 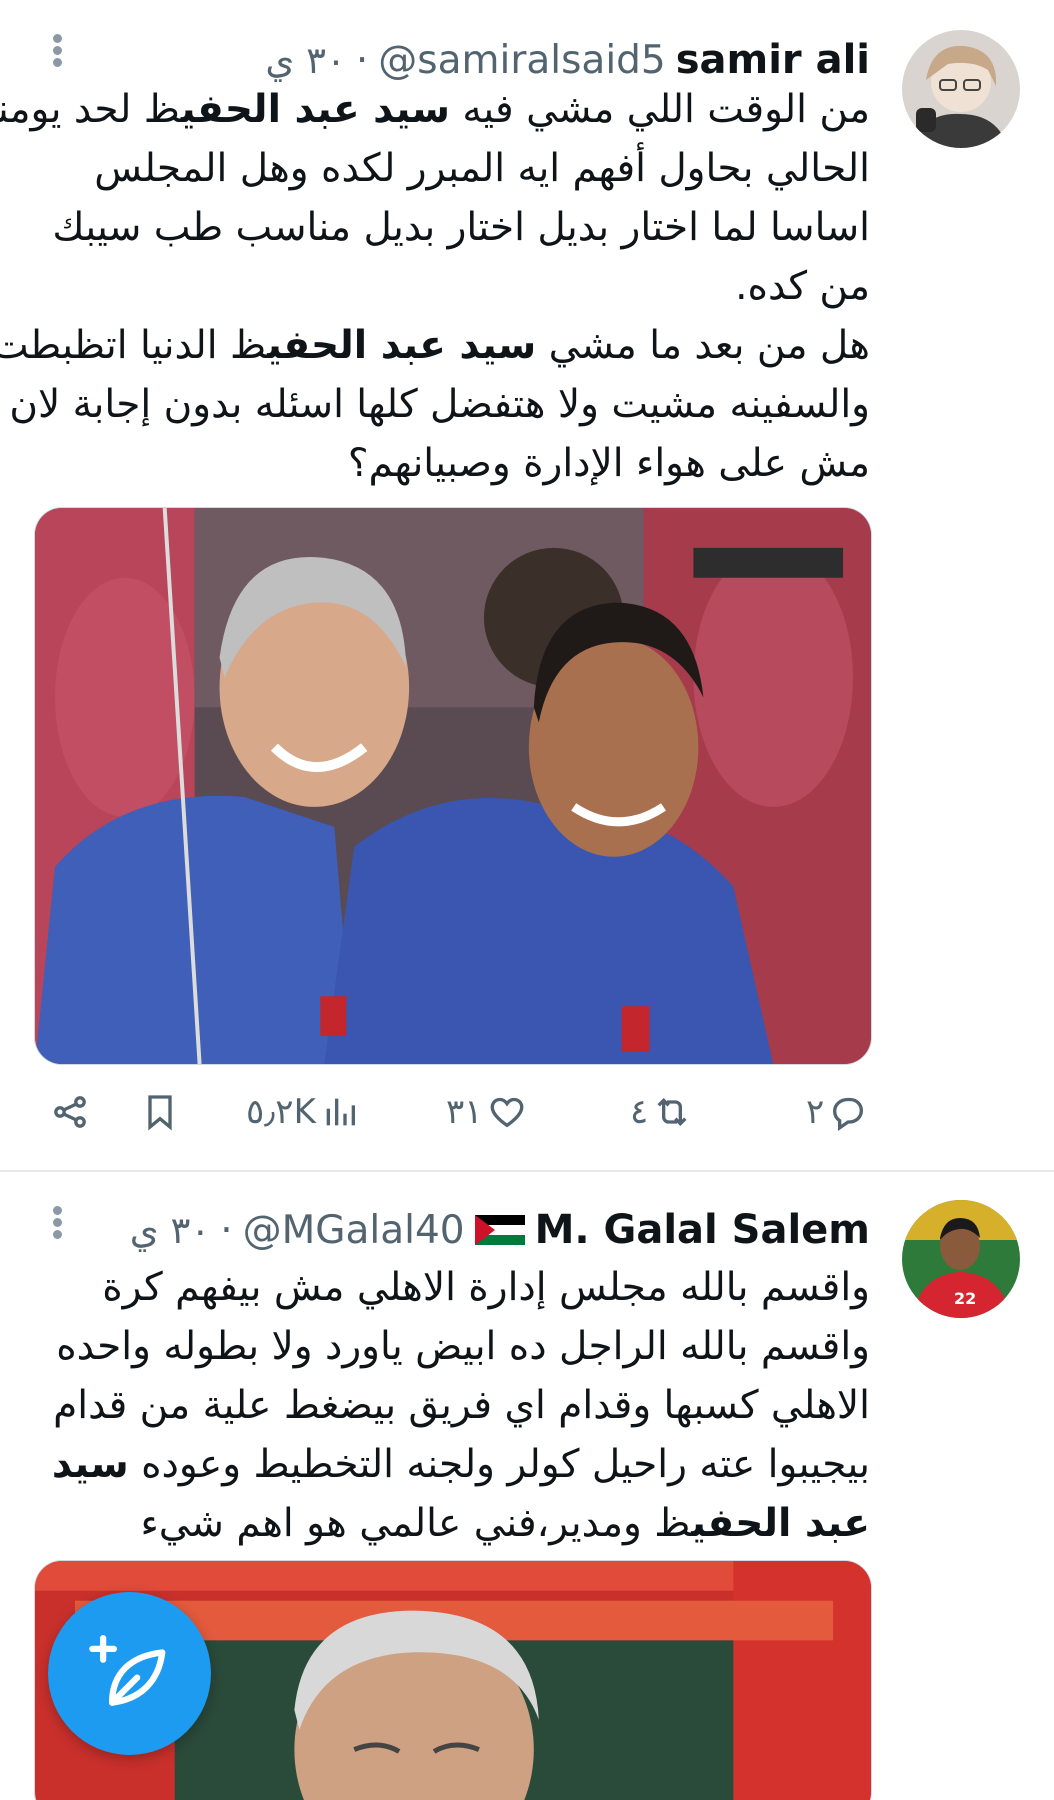 I want to click on views-icon, so click(x=340, y=1112).